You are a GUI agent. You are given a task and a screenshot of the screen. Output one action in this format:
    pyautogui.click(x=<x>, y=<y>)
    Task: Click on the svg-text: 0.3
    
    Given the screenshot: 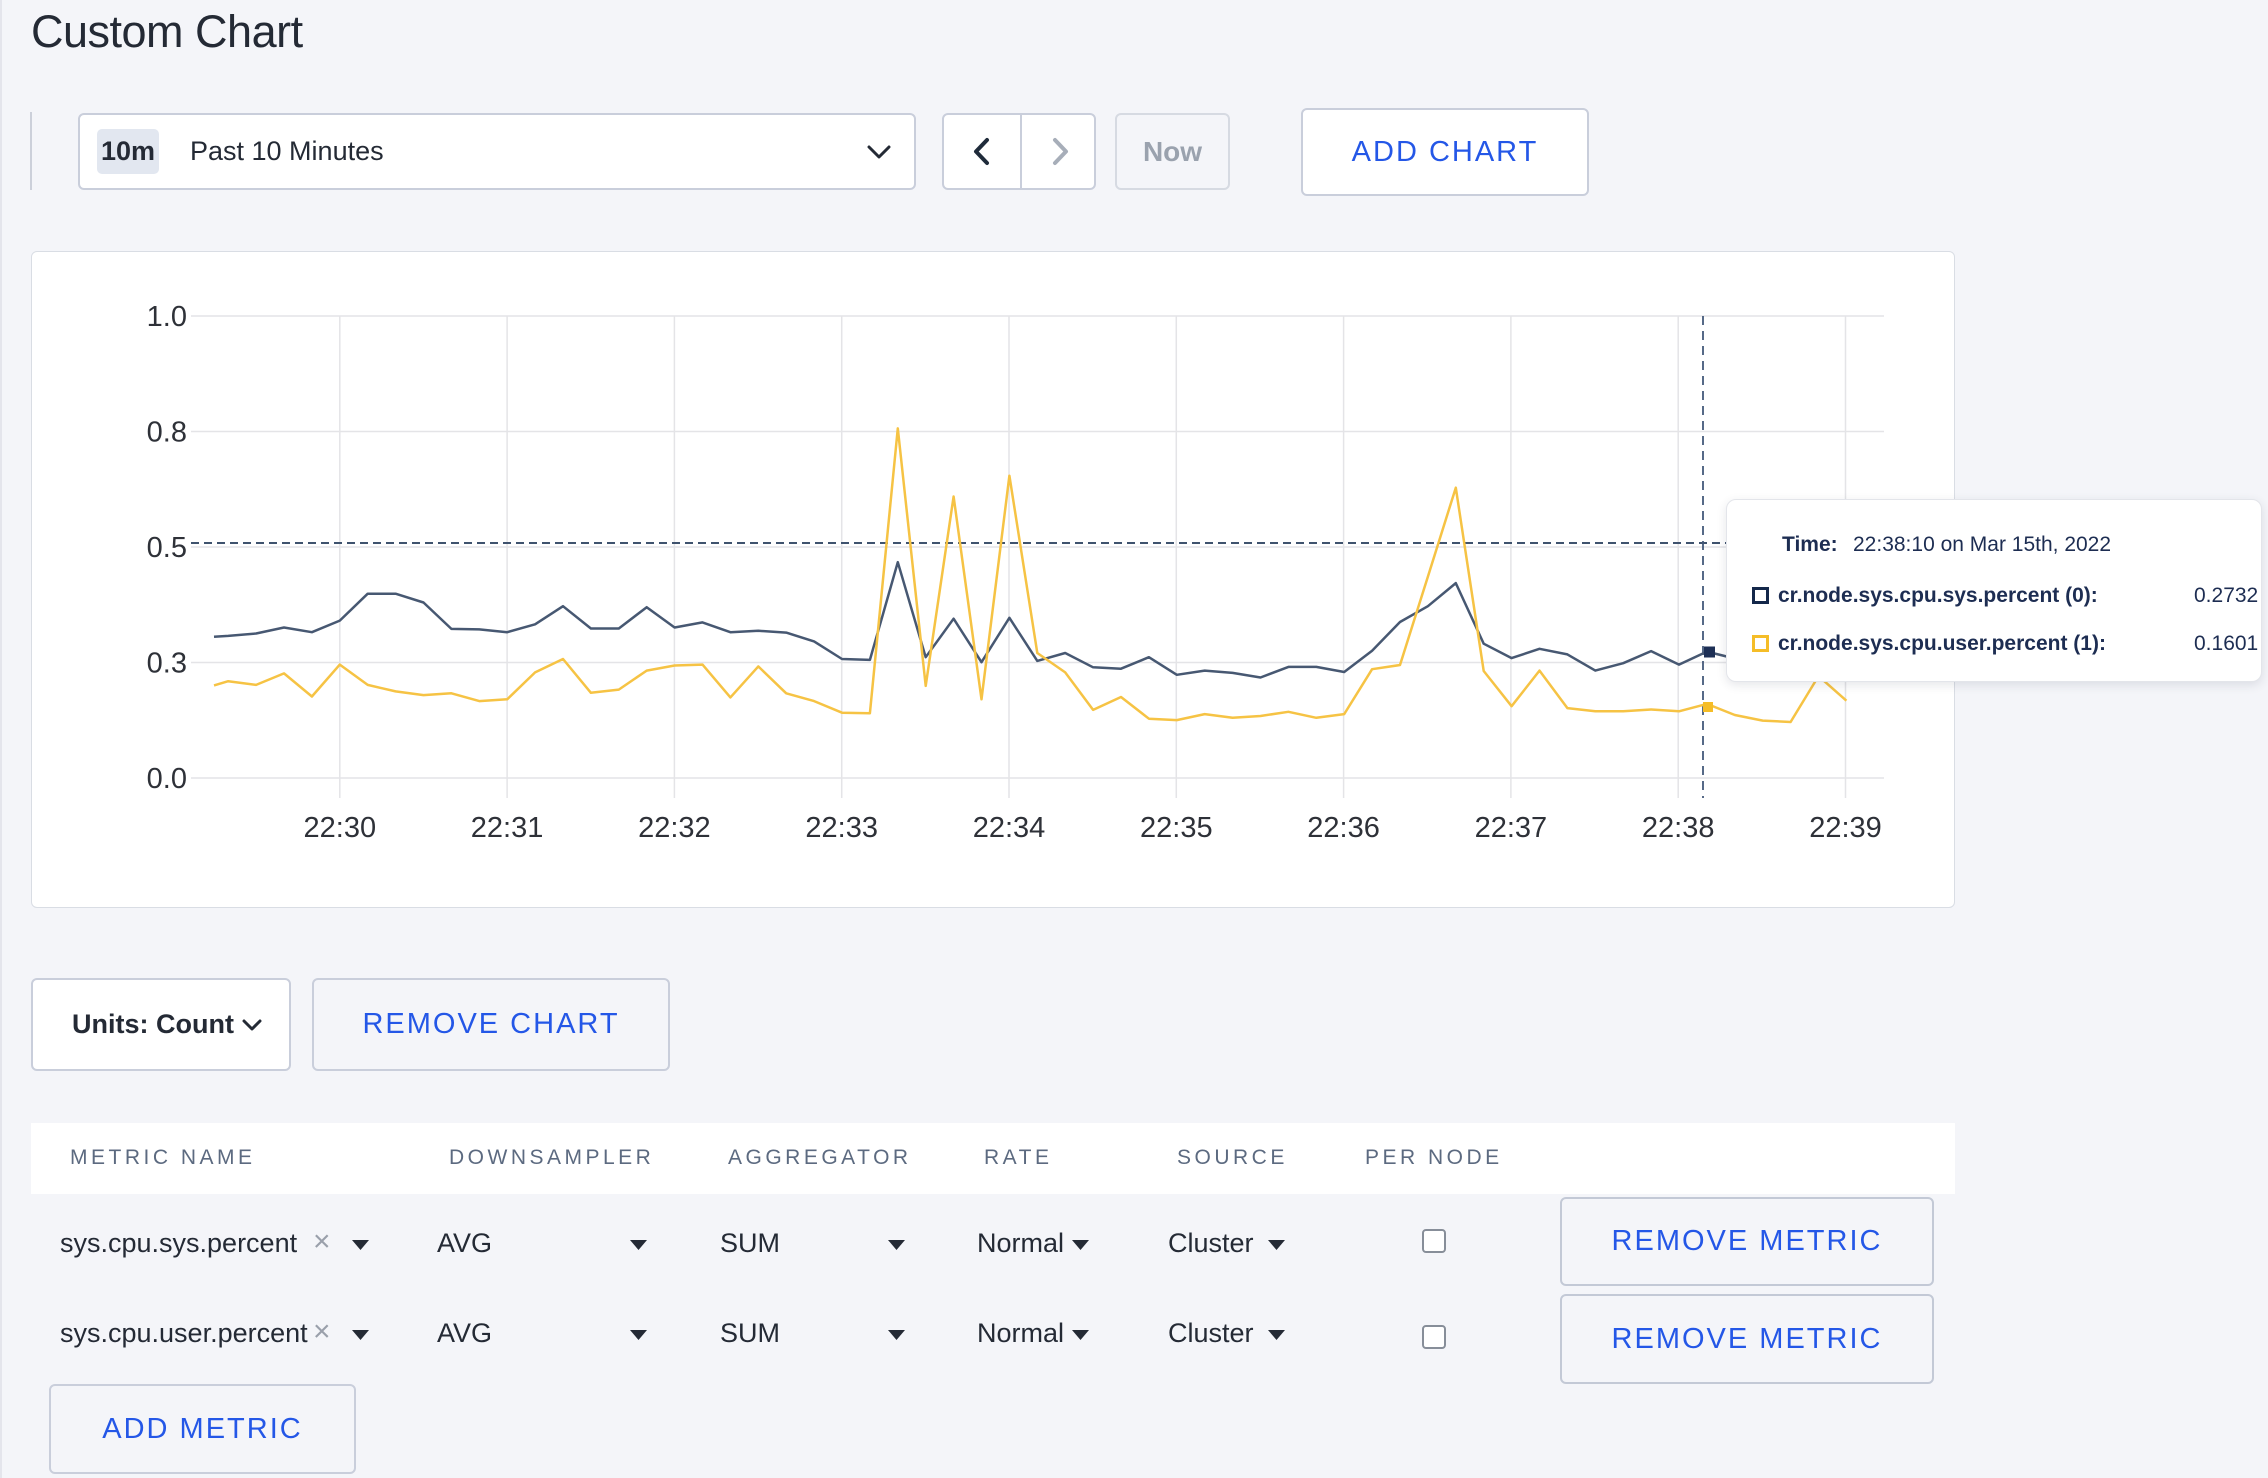 What is the action you would take?
    pyautogui.click(x=167, y=664)
    